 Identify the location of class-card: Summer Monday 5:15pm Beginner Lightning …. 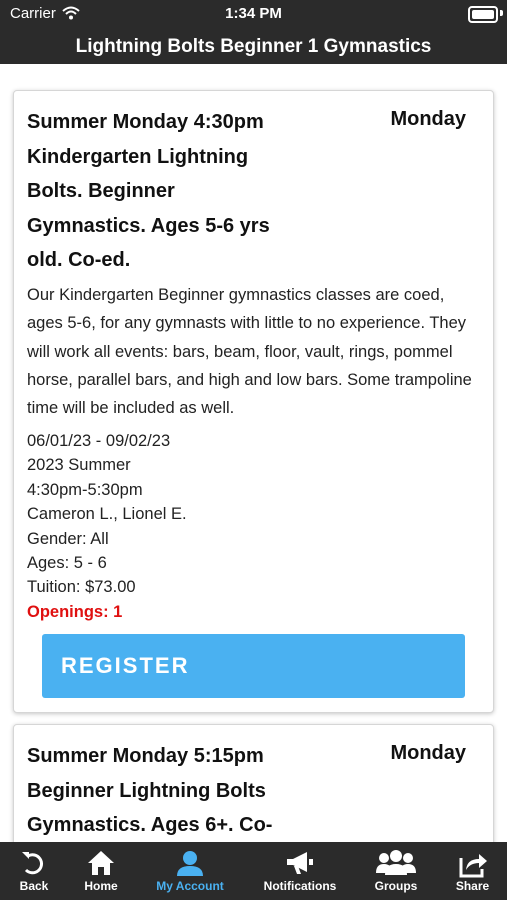
(253, 783).